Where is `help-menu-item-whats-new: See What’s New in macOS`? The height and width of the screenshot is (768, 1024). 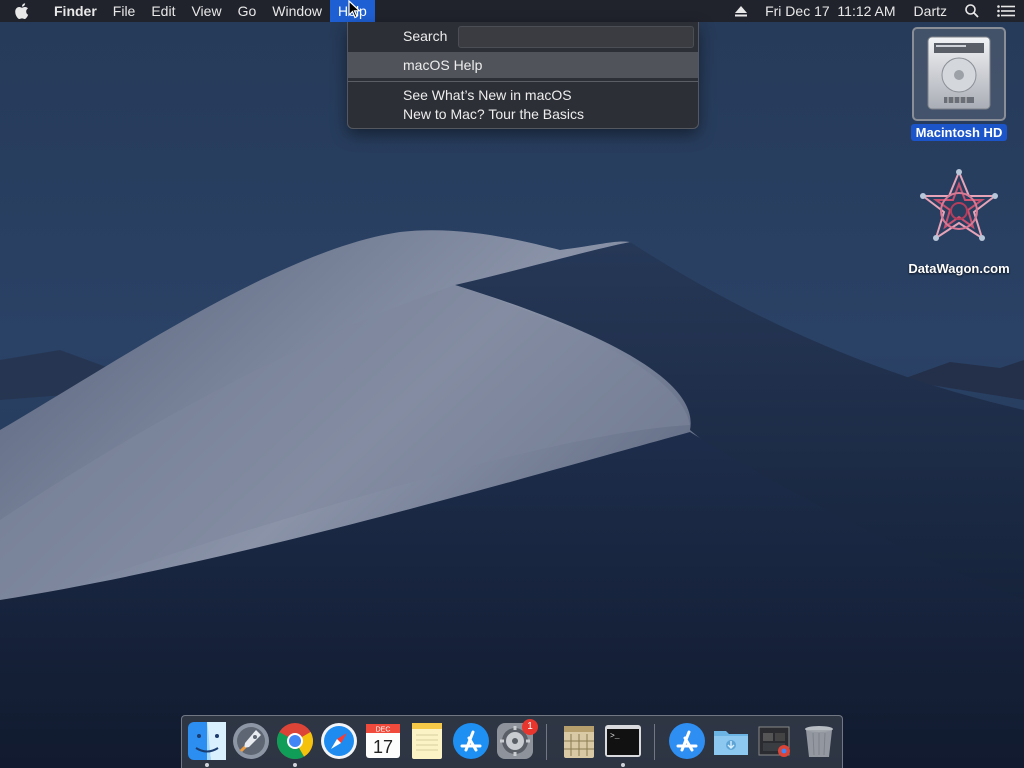
help-menu-item-whats-new: See What’s New in macOS is located at coordinates (523, 95).